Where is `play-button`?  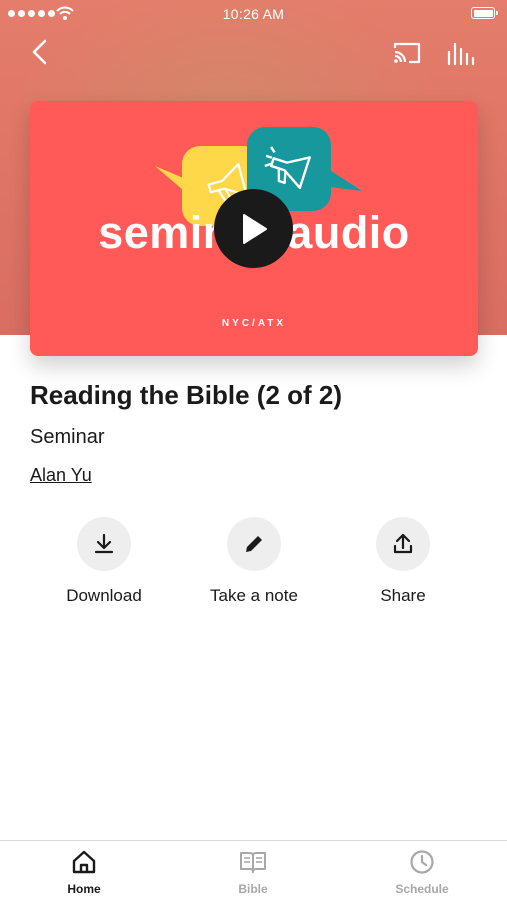 play-button is located at coordinates (253, 228).